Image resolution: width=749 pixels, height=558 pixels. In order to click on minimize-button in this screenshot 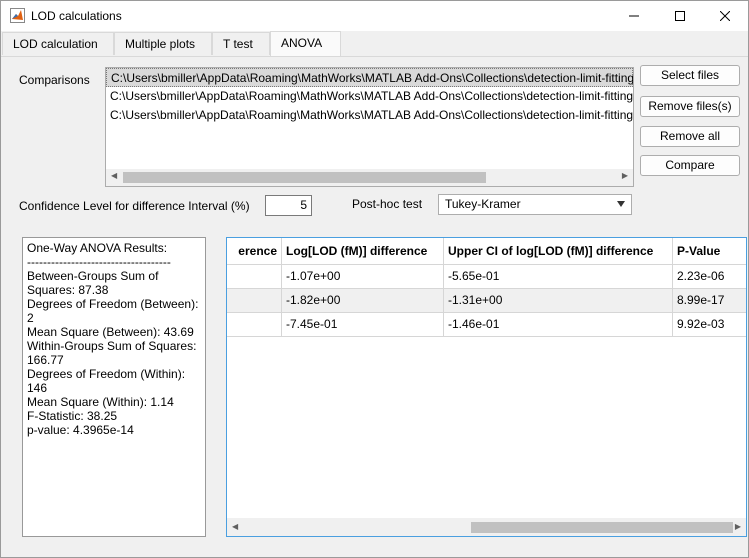, I will do `click(634, 16)`.